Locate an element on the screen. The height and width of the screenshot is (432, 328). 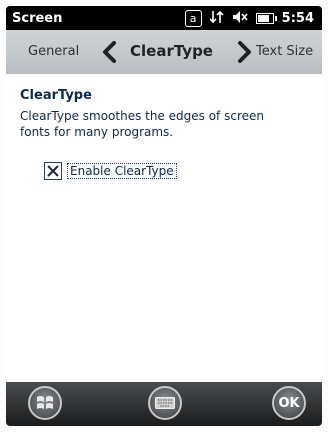
status-bar: Screen a 5:54 is located at coordinates (164, 18).